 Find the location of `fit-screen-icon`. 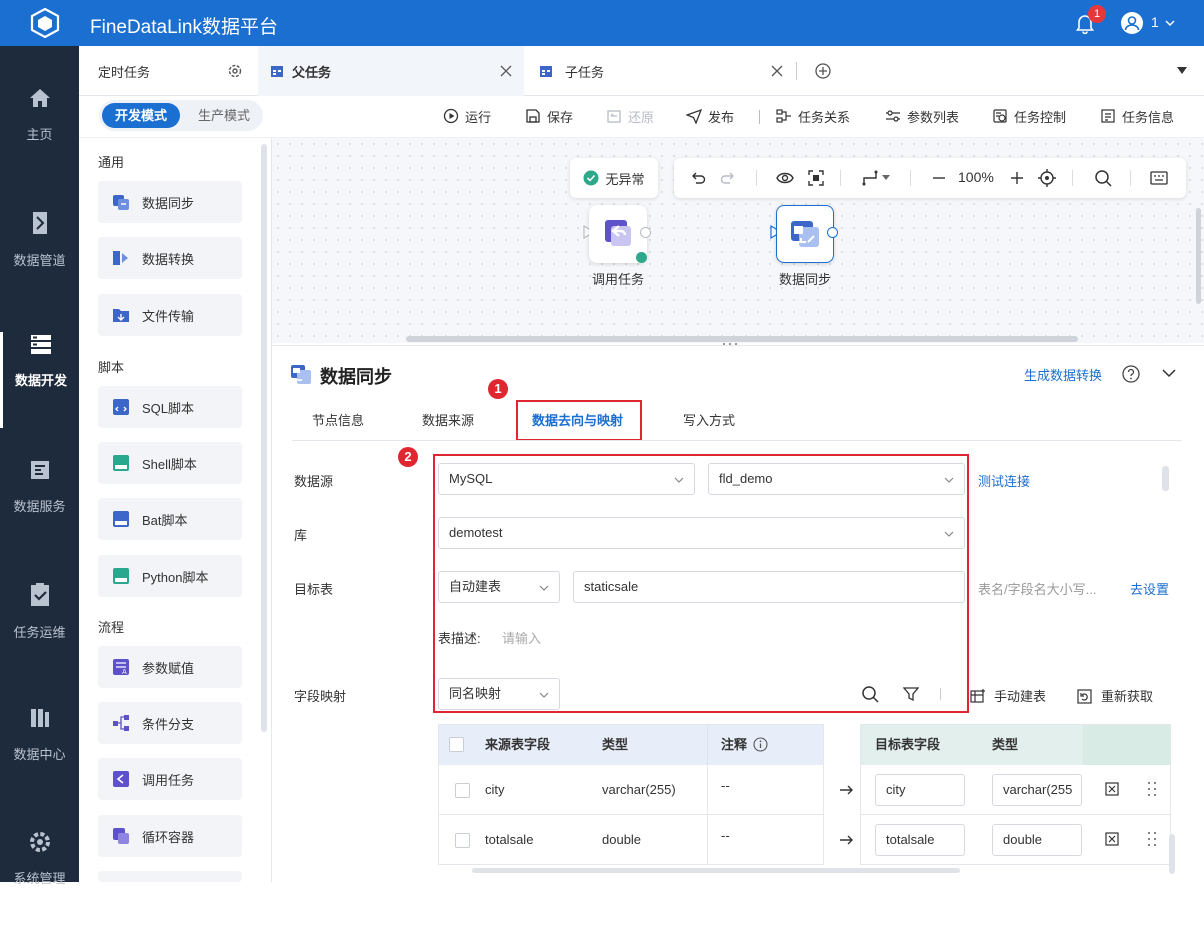

fit-screen-icon is located at coordinates (816, 178).